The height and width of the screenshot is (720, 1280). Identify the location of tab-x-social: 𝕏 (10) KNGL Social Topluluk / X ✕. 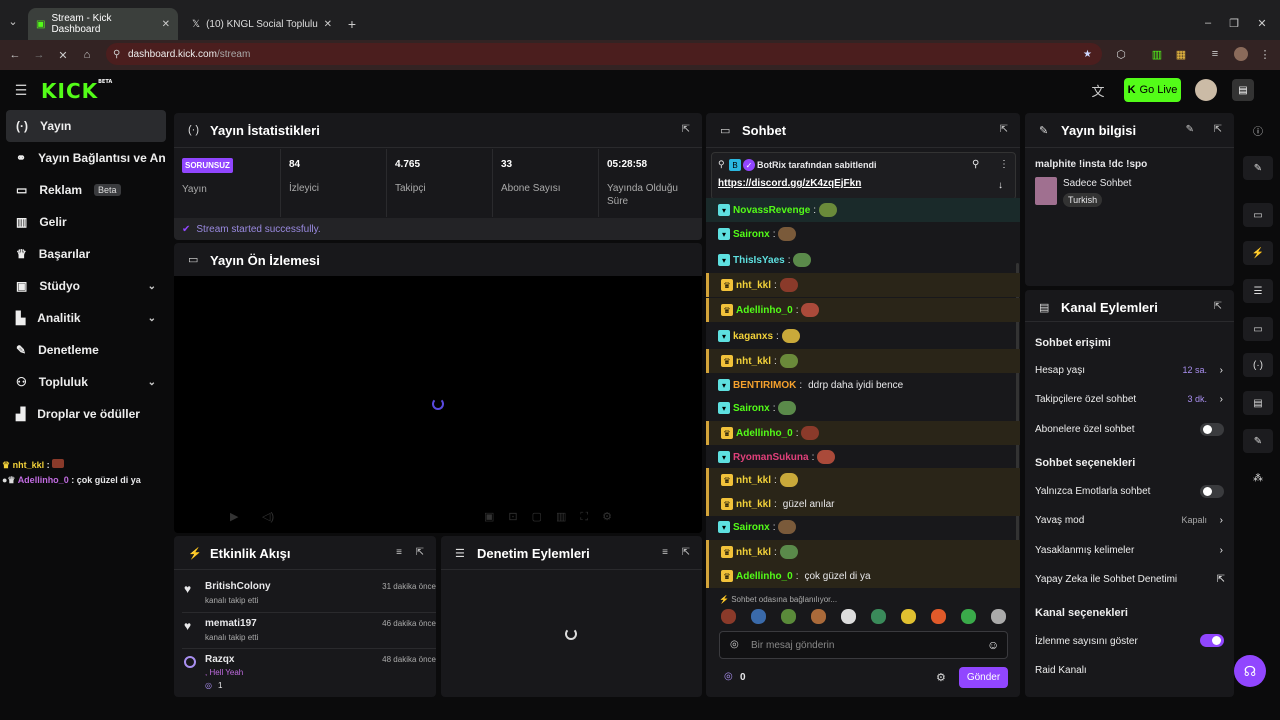
(262, 24).